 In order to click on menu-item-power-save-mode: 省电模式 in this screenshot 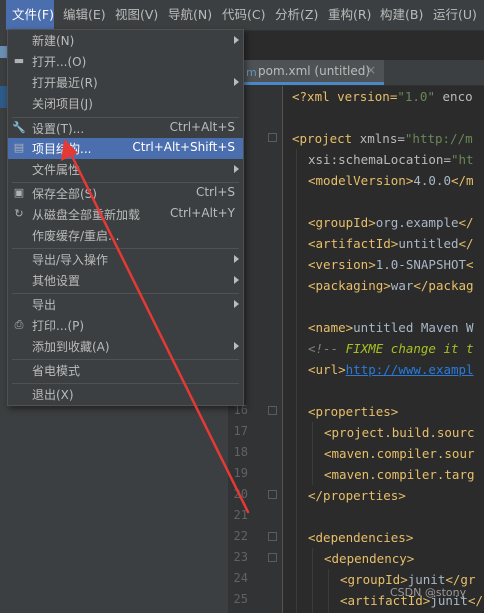, I will do `click(125, 370)`.